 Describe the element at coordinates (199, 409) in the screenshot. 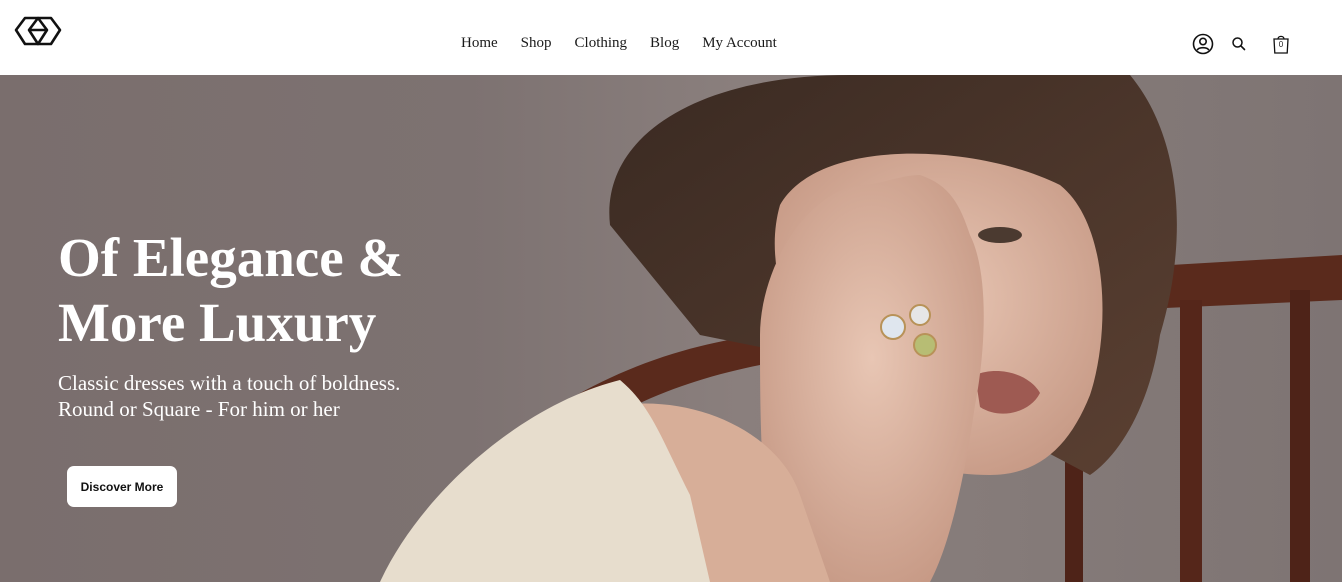

I see `hero-subtitle-line-2: Round or Square - For him or her` at that location.